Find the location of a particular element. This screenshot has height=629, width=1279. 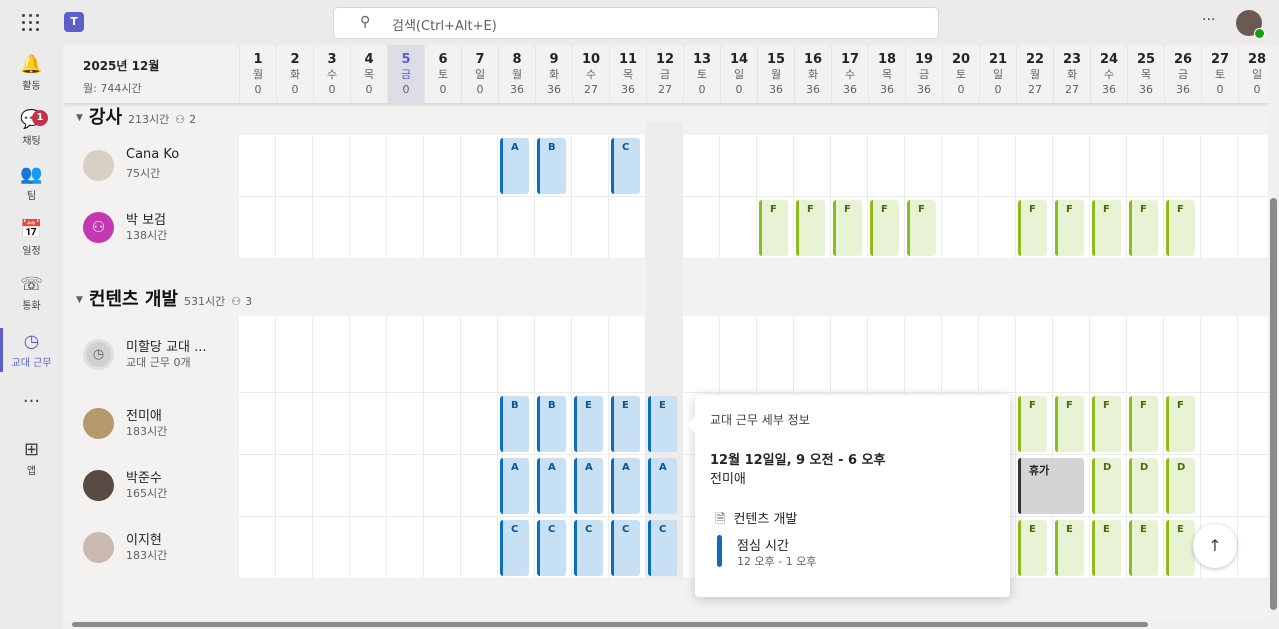

day-column-header: 23 화 27 is located at coordinates (1071, 74).